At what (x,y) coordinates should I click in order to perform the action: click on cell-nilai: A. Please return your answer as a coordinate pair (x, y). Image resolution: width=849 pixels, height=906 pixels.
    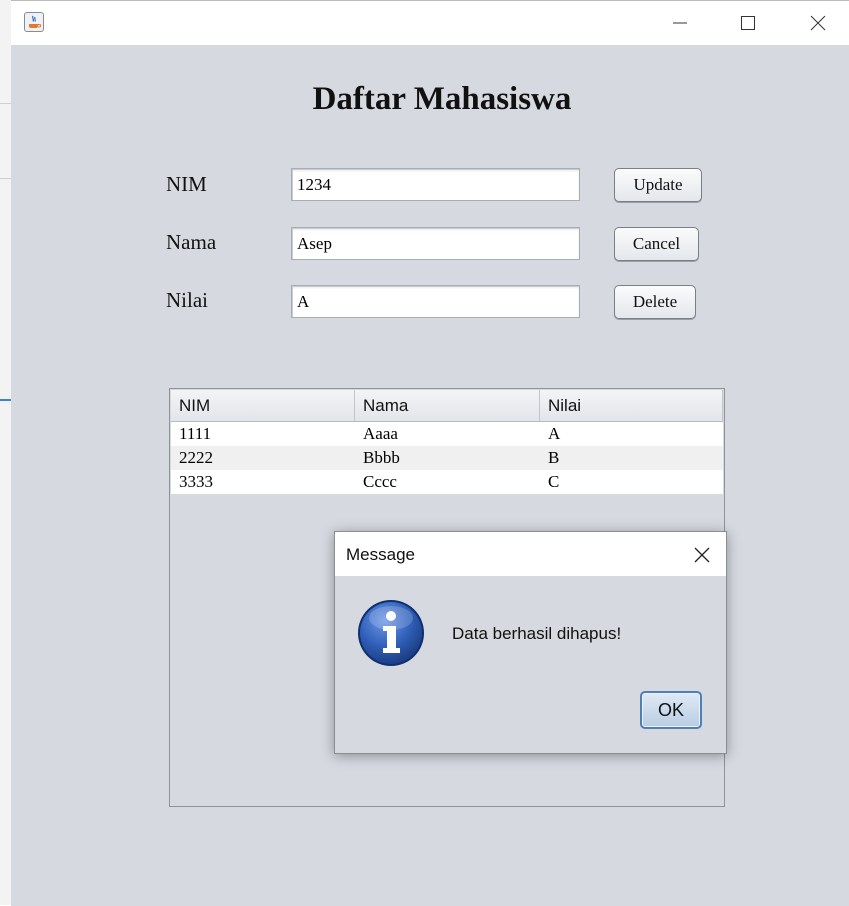
    Looking at the image, I should click on (554, 433).